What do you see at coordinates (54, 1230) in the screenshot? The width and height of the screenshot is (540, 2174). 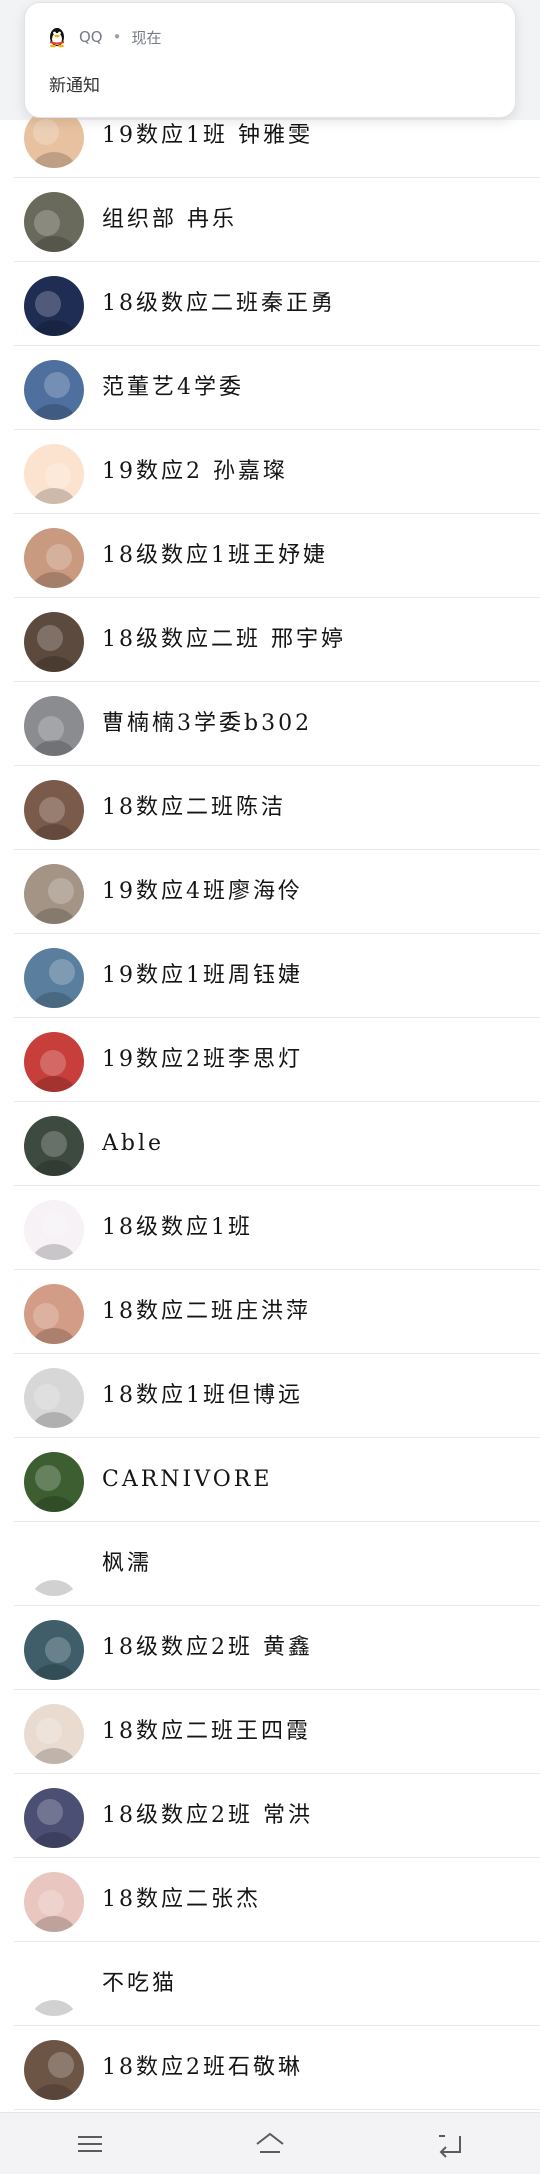 I see `pink-heart-avatar` at bounding box center [54, 1230].